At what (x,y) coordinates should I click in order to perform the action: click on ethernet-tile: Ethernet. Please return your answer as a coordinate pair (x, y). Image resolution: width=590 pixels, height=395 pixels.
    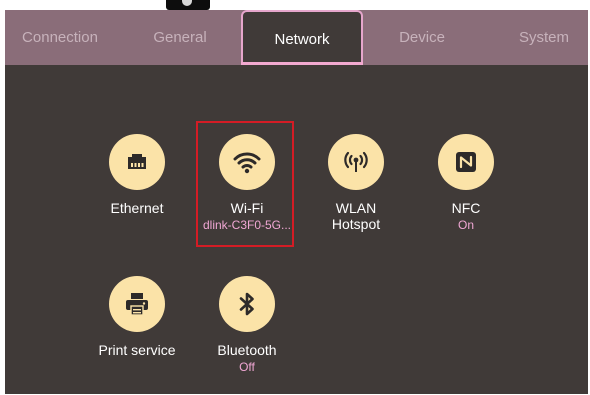
    Looking at the image, I should click on (137, 180).